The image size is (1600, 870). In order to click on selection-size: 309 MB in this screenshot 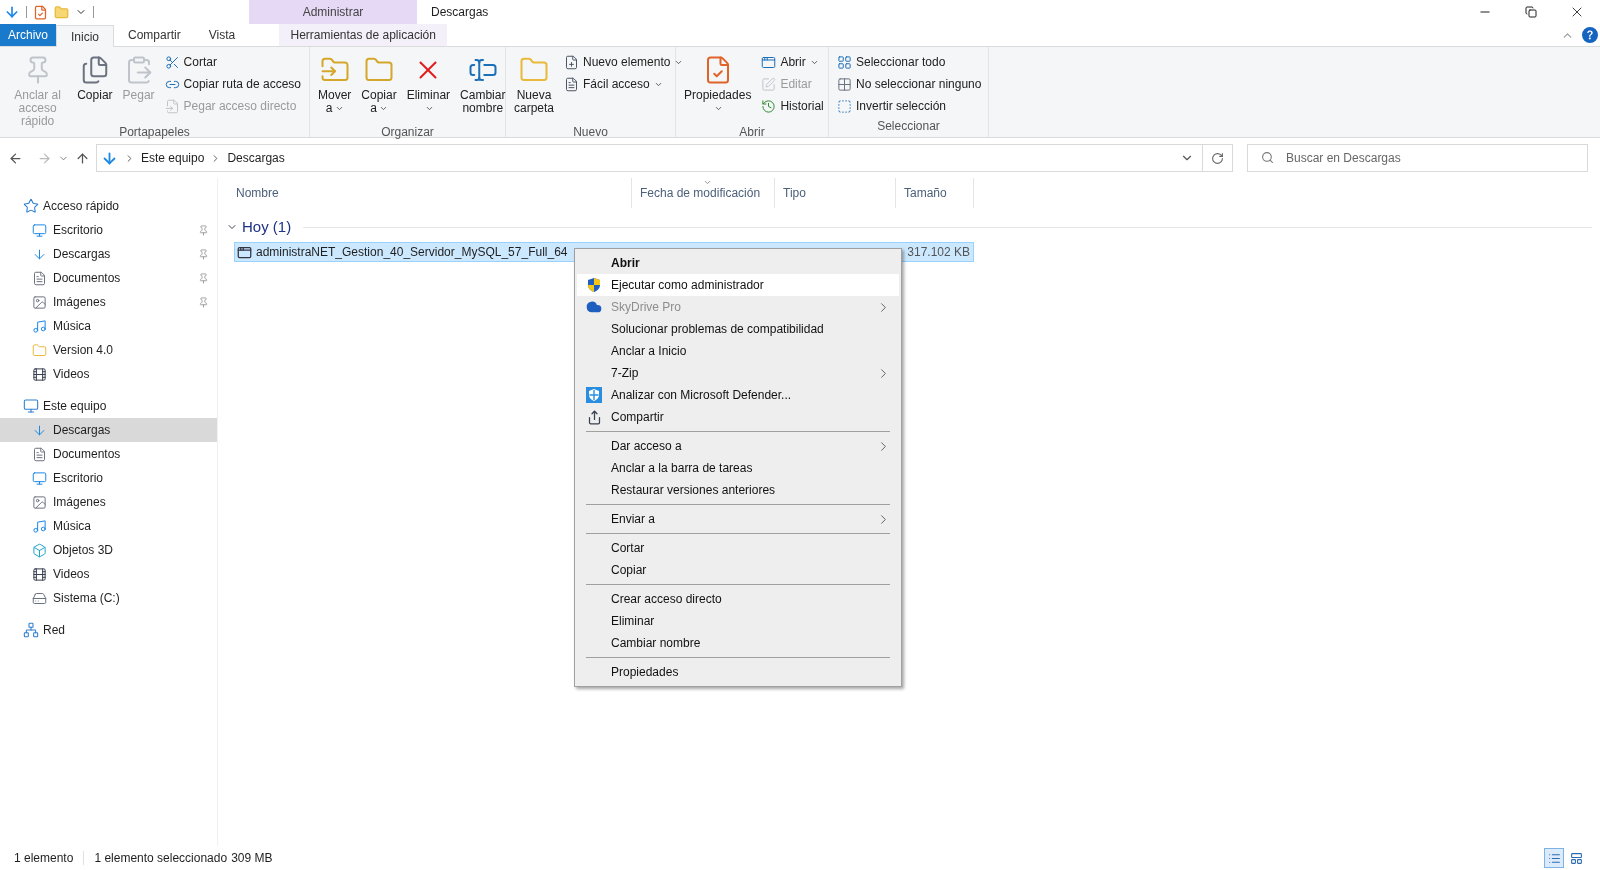, I will do `click(252, 858)`.